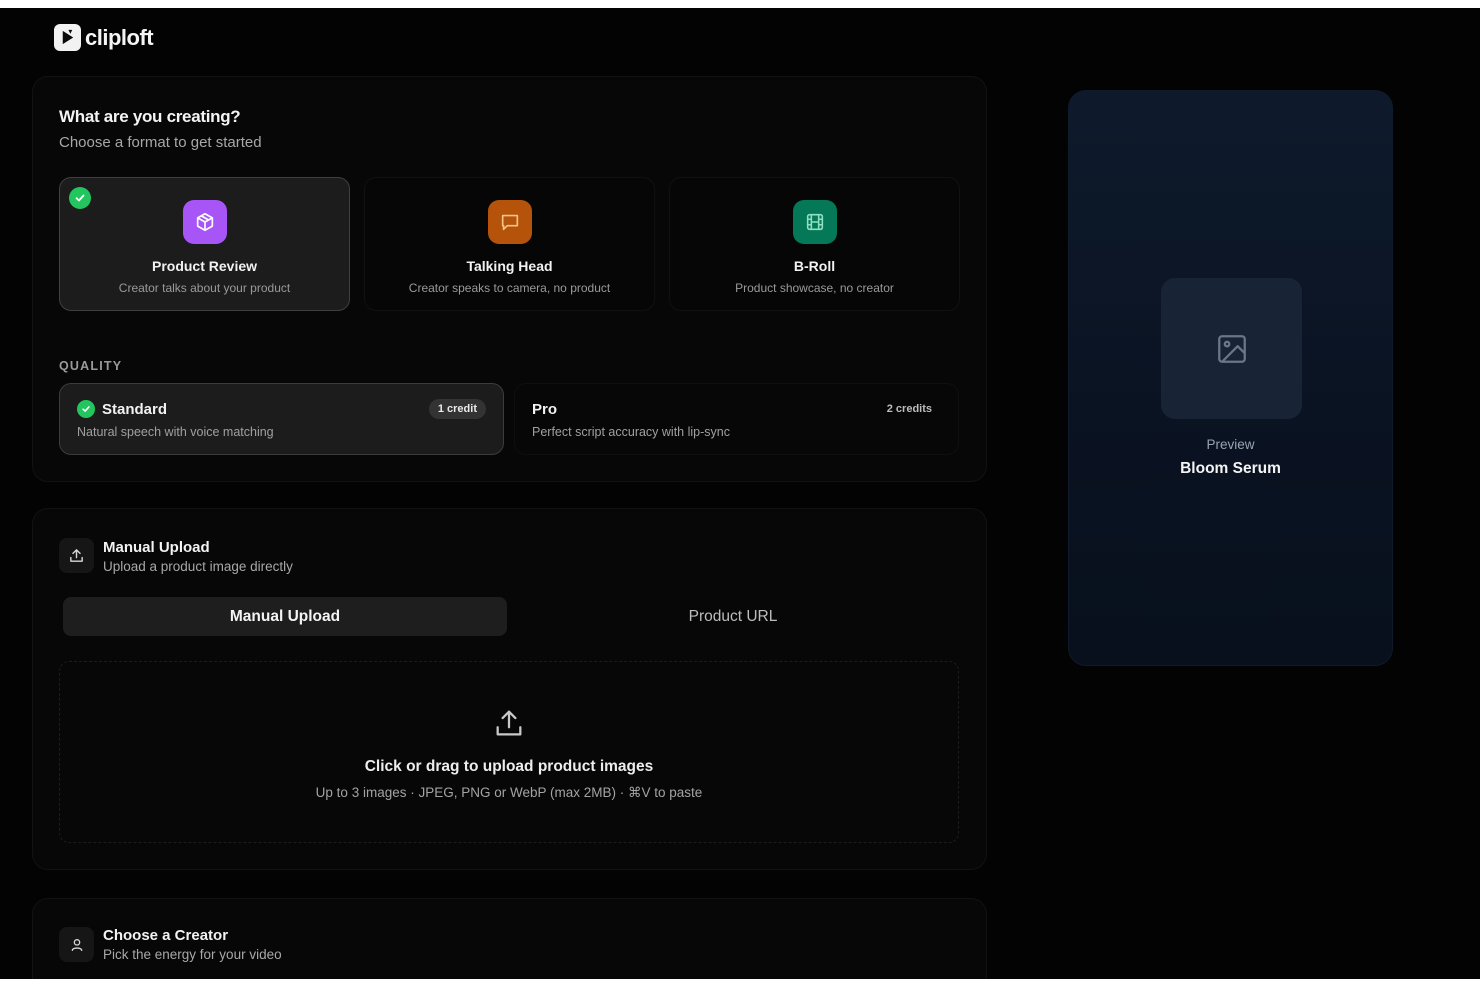  Describe the element at coordinates (509, 766) in the screenshot. I see `dropzone-title: Click or drag to upload product images` at that location.